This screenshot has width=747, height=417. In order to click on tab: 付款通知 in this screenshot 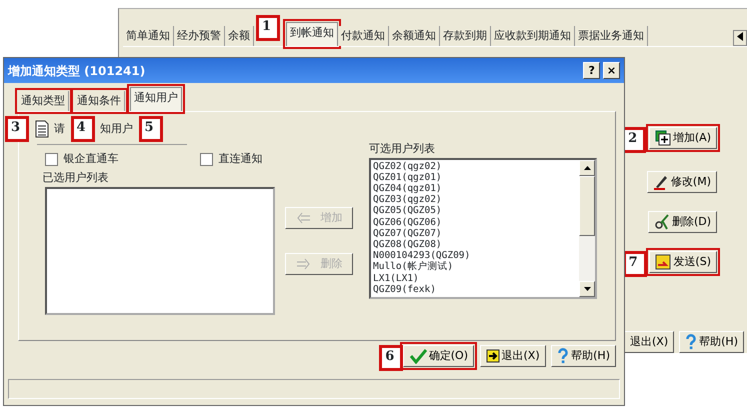, I will do `click(363, 36)`.